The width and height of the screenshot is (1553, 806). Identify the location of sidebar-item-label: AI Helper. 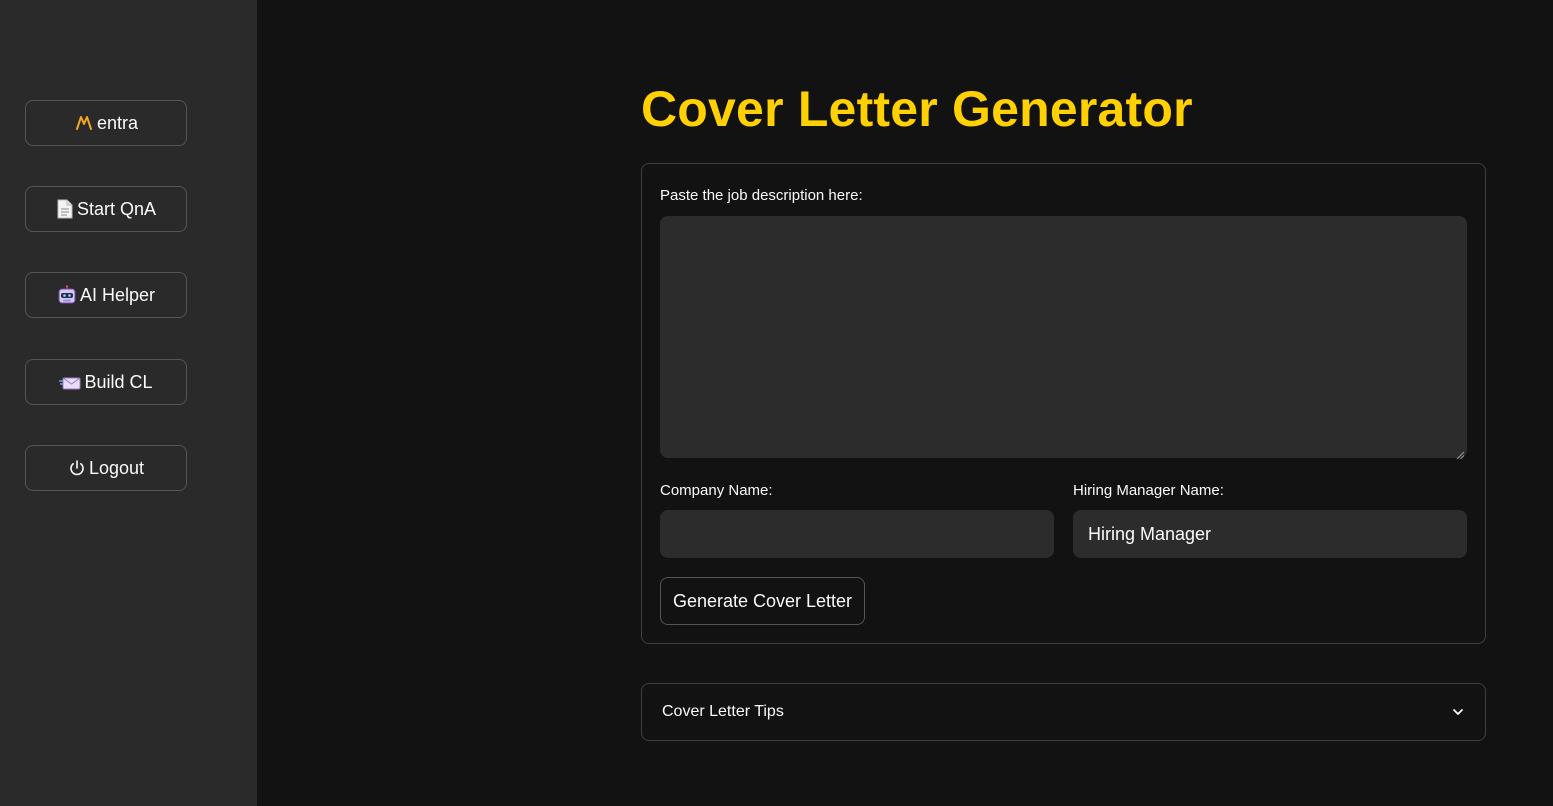
(117, 294).